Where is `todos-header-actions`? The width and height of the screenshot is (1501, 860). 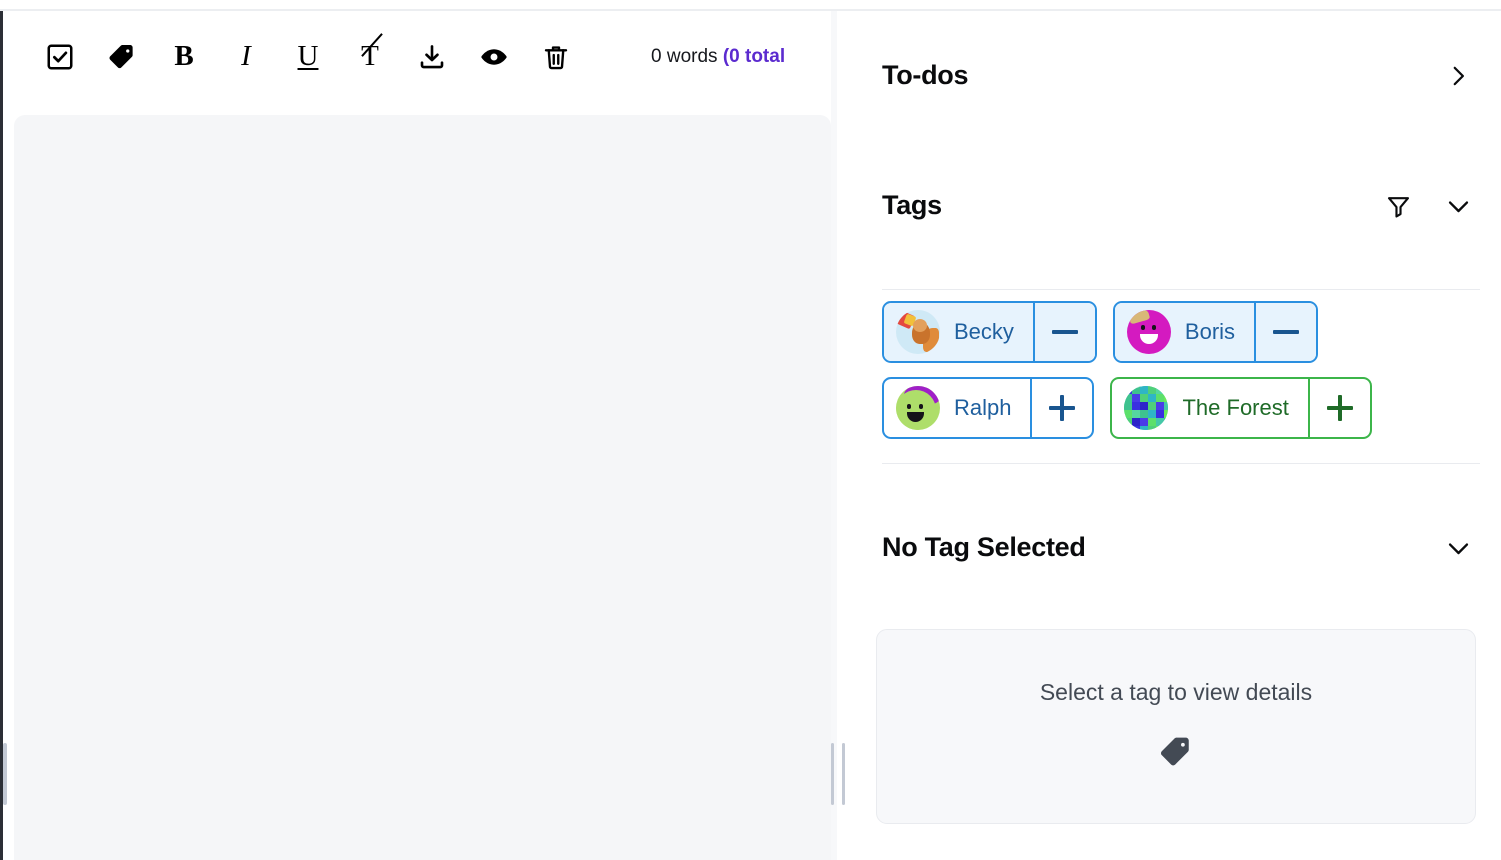
todos-header-actions is located at coordinates (1458, 76).